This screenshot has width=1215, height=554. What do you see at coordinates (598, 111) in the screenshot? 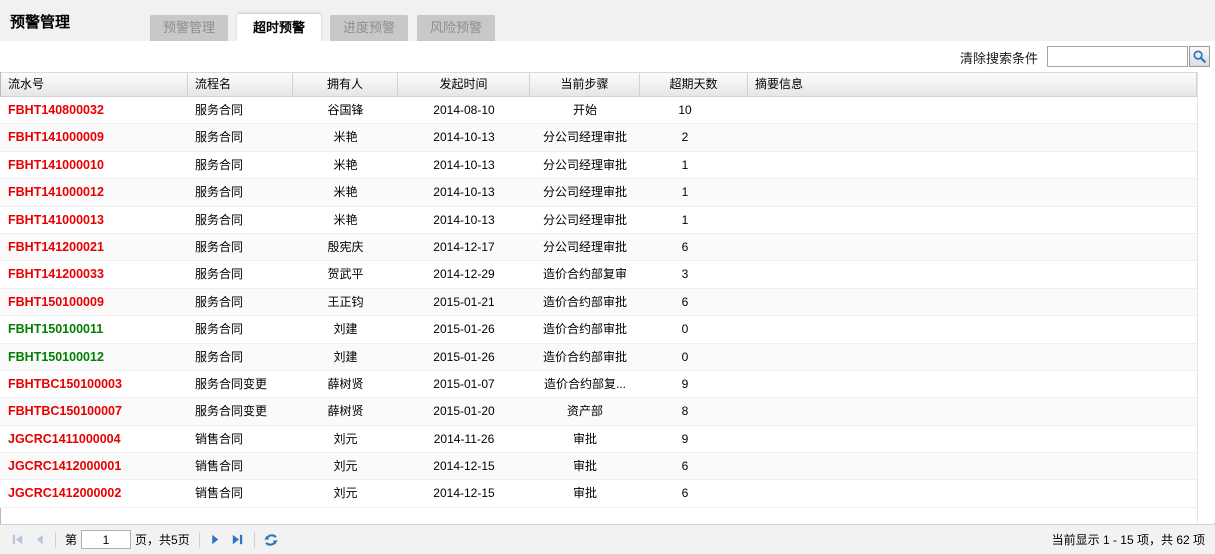
I see `table-row: FBHT140800032 服务合同 谷国锋 2014-08-10 开始 10` at bounding box center [598, 111].